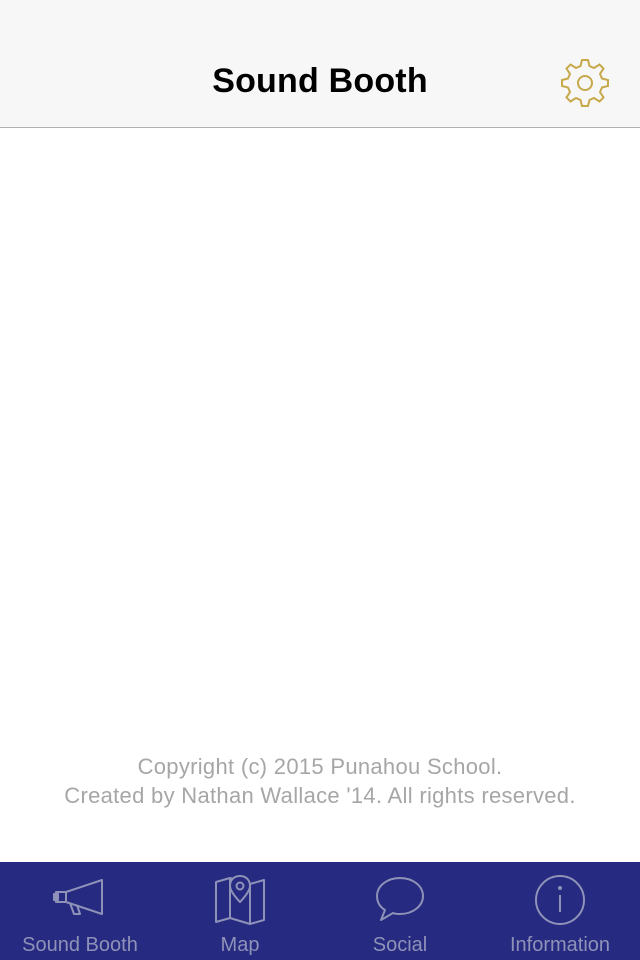 Image resolution: width=640 pixels, height=960 pixels. I want to click on tab-label: Map, so click(240, 945).